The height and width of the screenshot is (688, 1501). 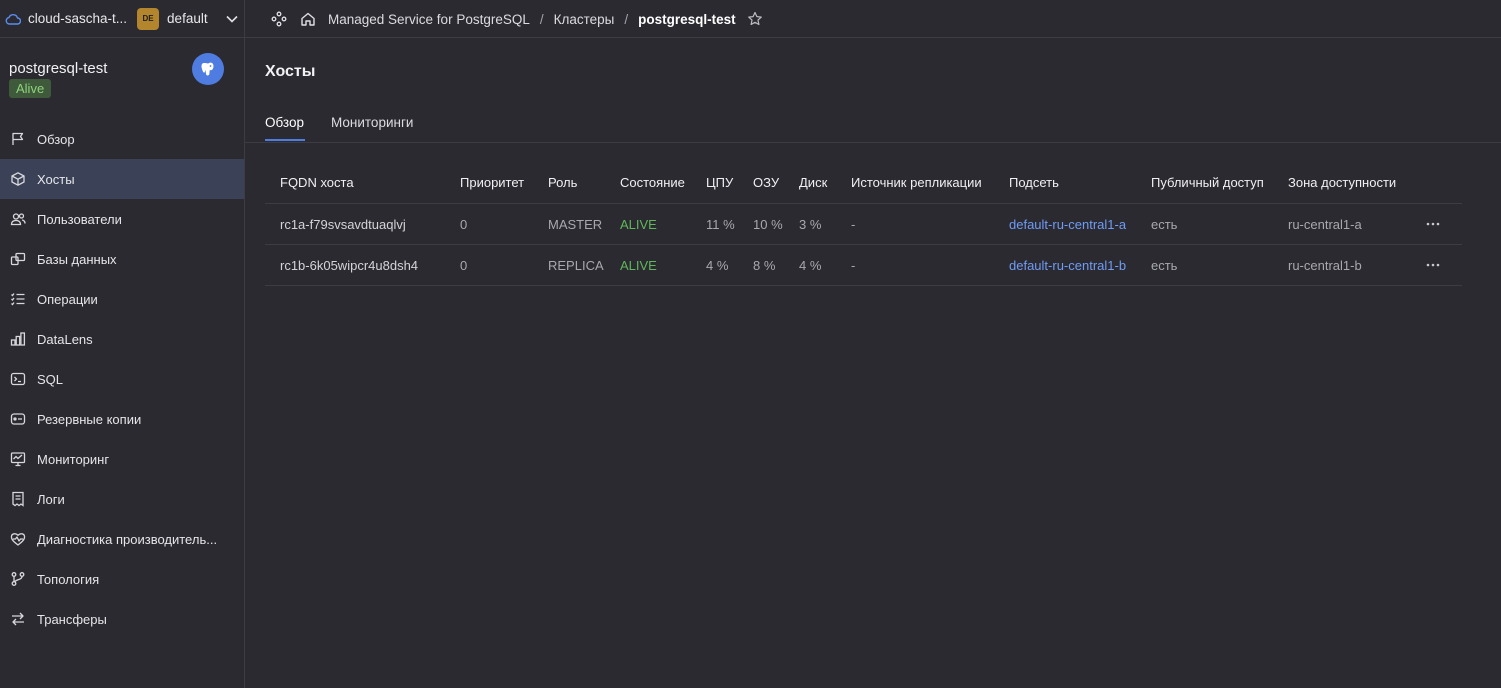 I want to click on status-badge: Alive, so click(x=30, y=88).